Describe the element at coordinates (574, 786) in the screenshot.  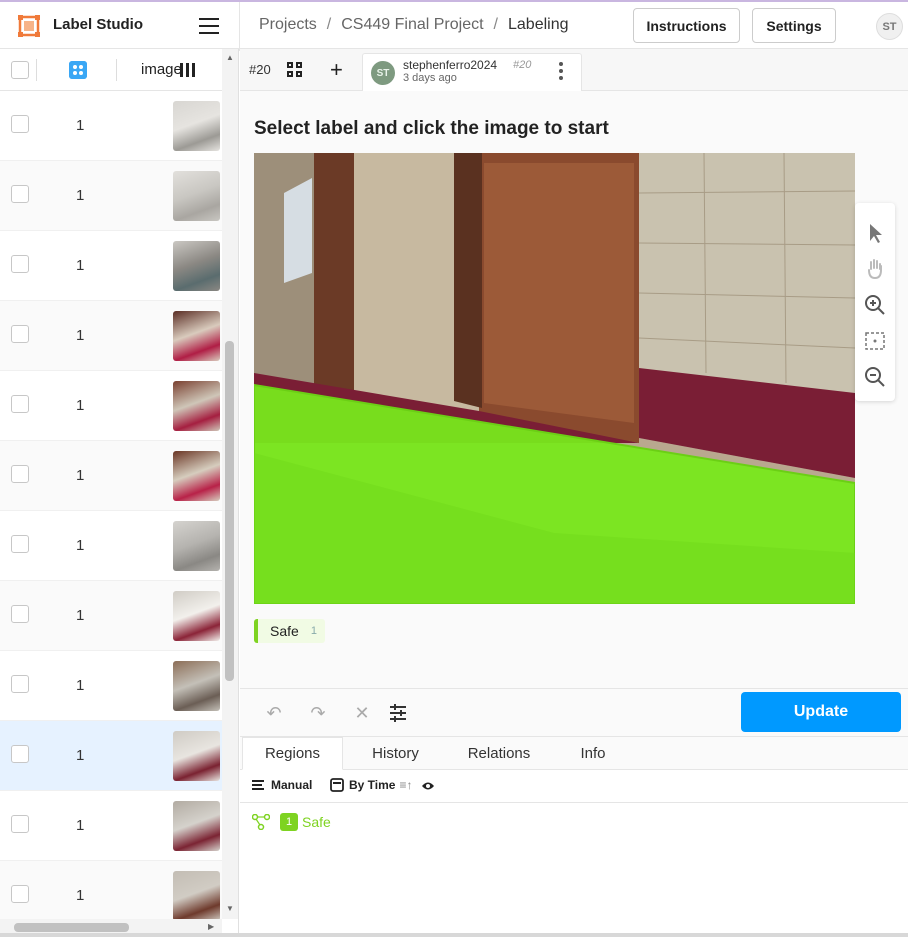
I see `regions-toolbar: Manual By Time ≡↑` at that location.